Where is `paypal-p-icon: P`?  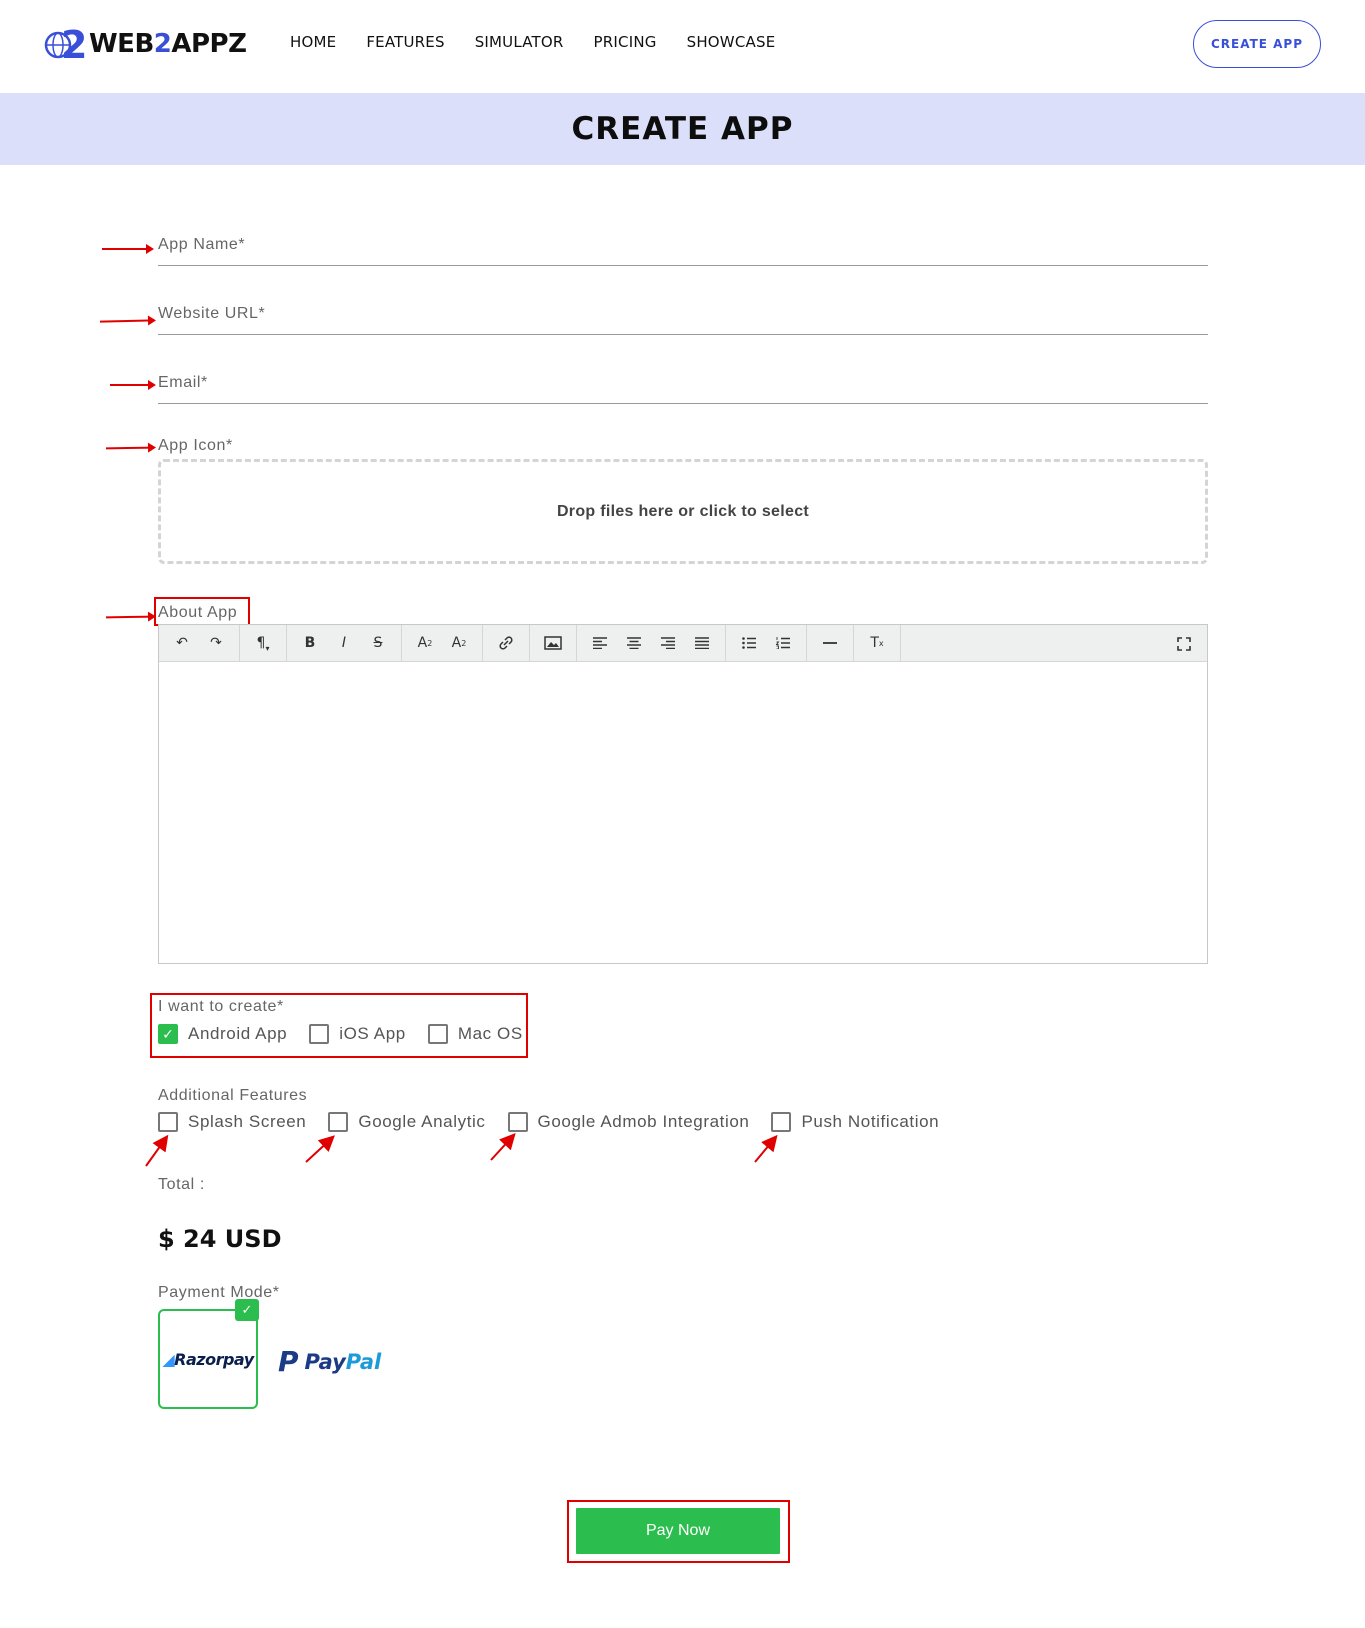 paypal-p-icon: P is located at coordinates (288, 1361).